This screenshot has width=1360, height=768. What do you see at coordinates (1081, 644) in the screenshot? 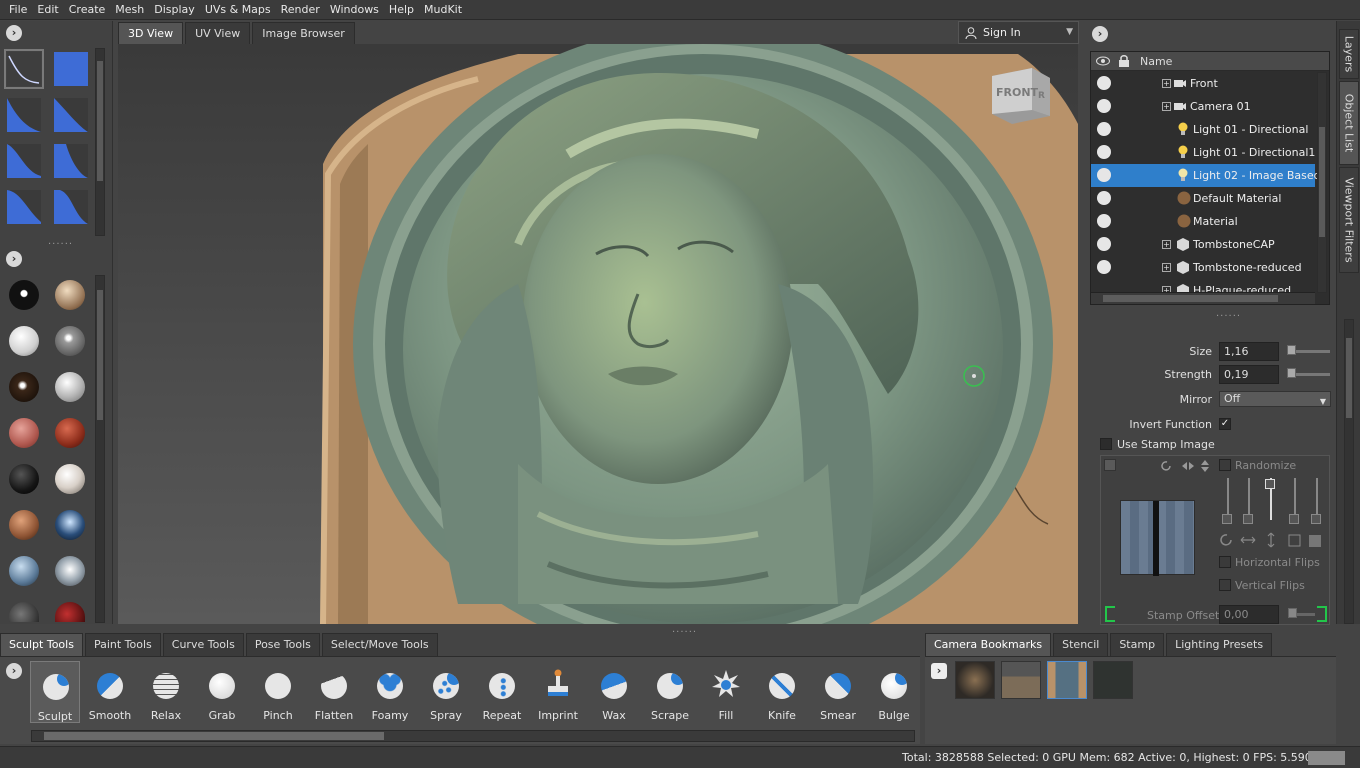
I see `tab-stencil: Stencil` at bounding box center [1081, 644].